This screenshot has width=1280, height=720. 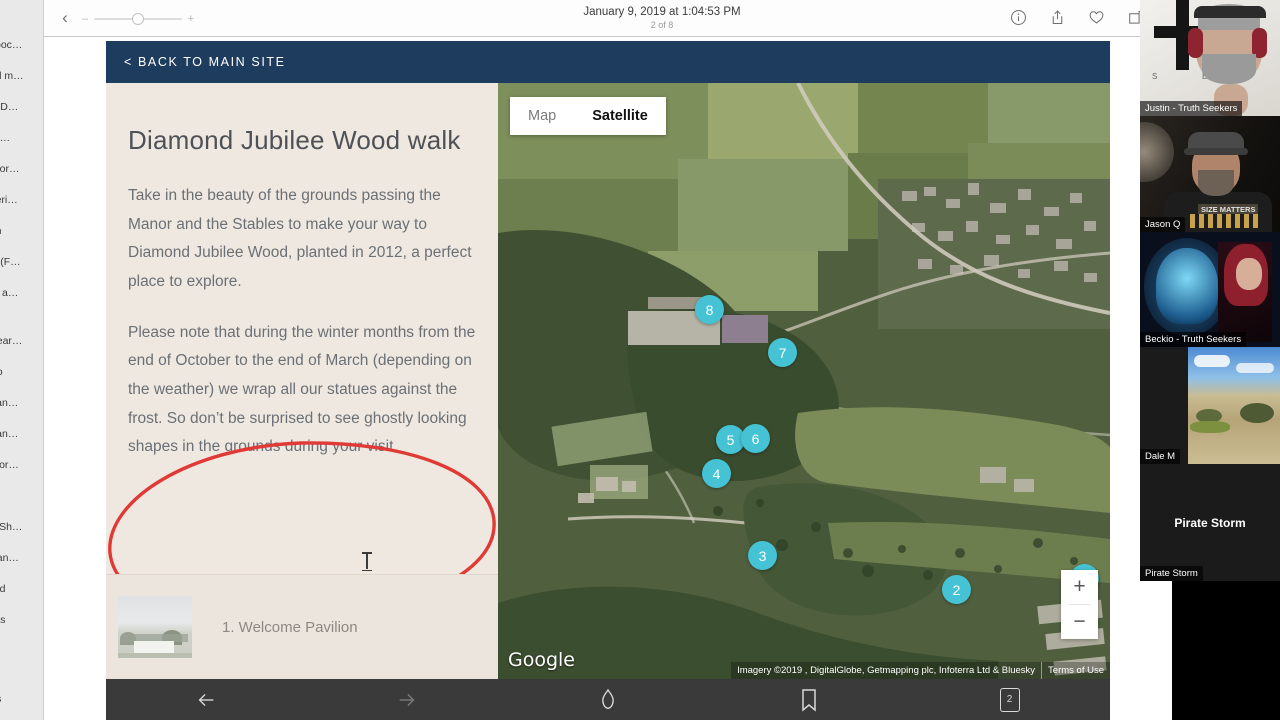 I want to click on sidebar-item-23: travel, so click(x=21, y=717).